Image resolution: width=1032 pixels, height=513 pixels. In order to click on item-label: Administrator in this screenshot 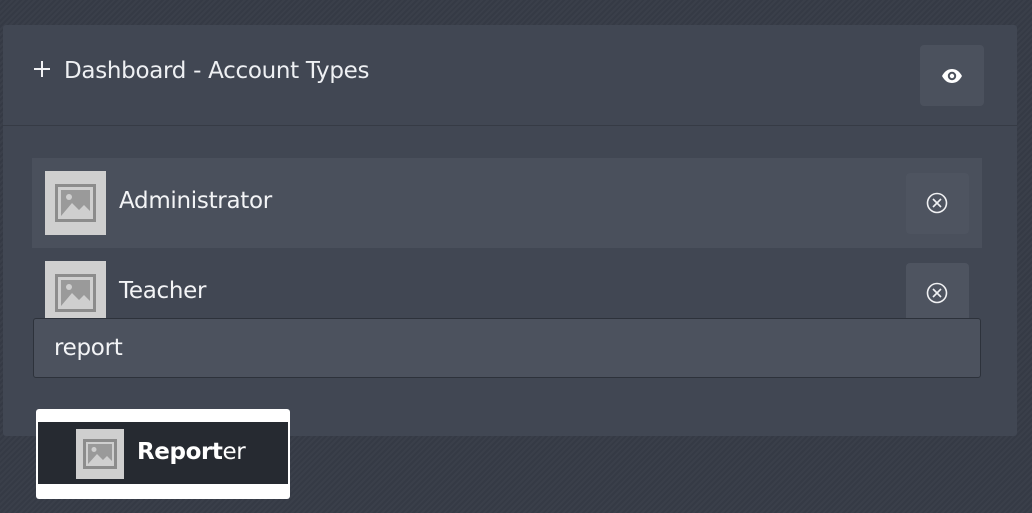, I will do `click(195, 201)`.